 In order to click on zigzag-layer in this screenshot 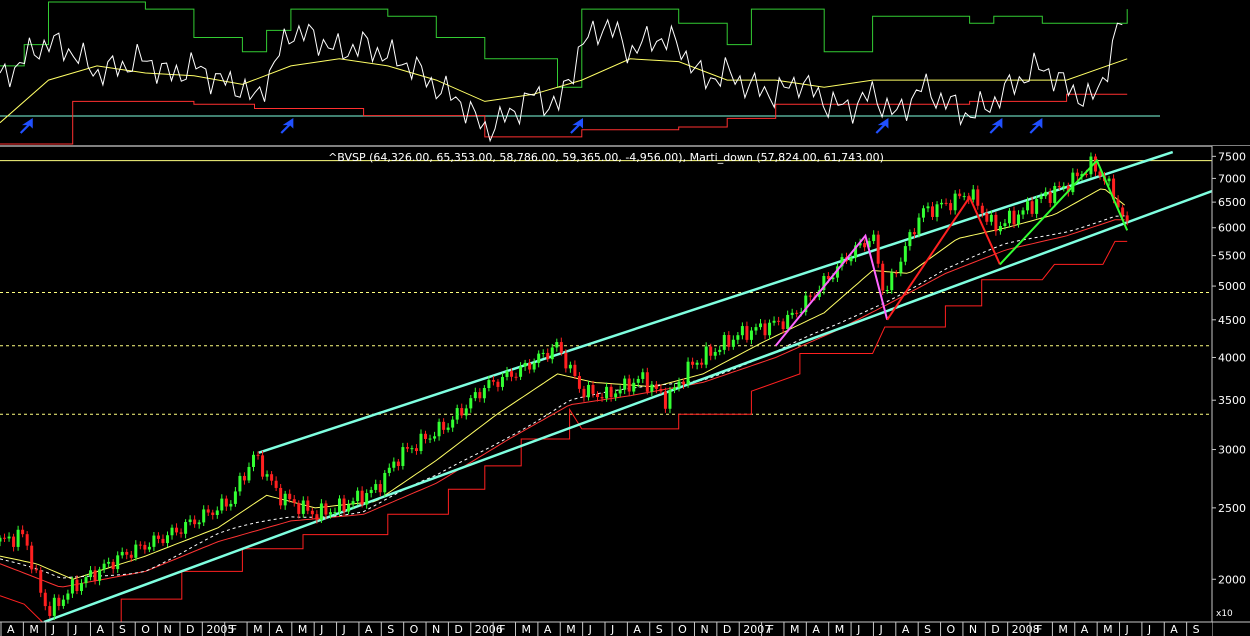, I will do `click(951, 252)`.